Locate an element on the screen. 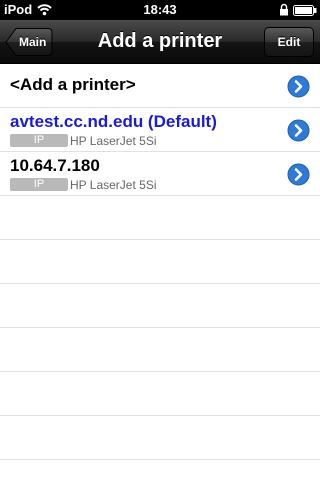 This screenshot has width=320, height=480. battery-icon is located at coordinates (305, 10).